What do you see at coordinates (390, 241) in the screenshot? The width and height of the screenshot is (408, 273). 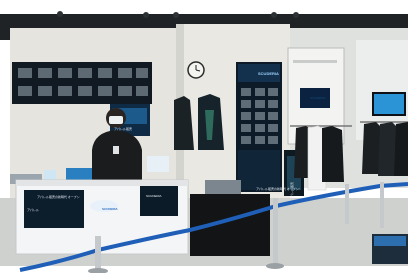 I see `floor-sign-band` at bounding box center [390, 241].